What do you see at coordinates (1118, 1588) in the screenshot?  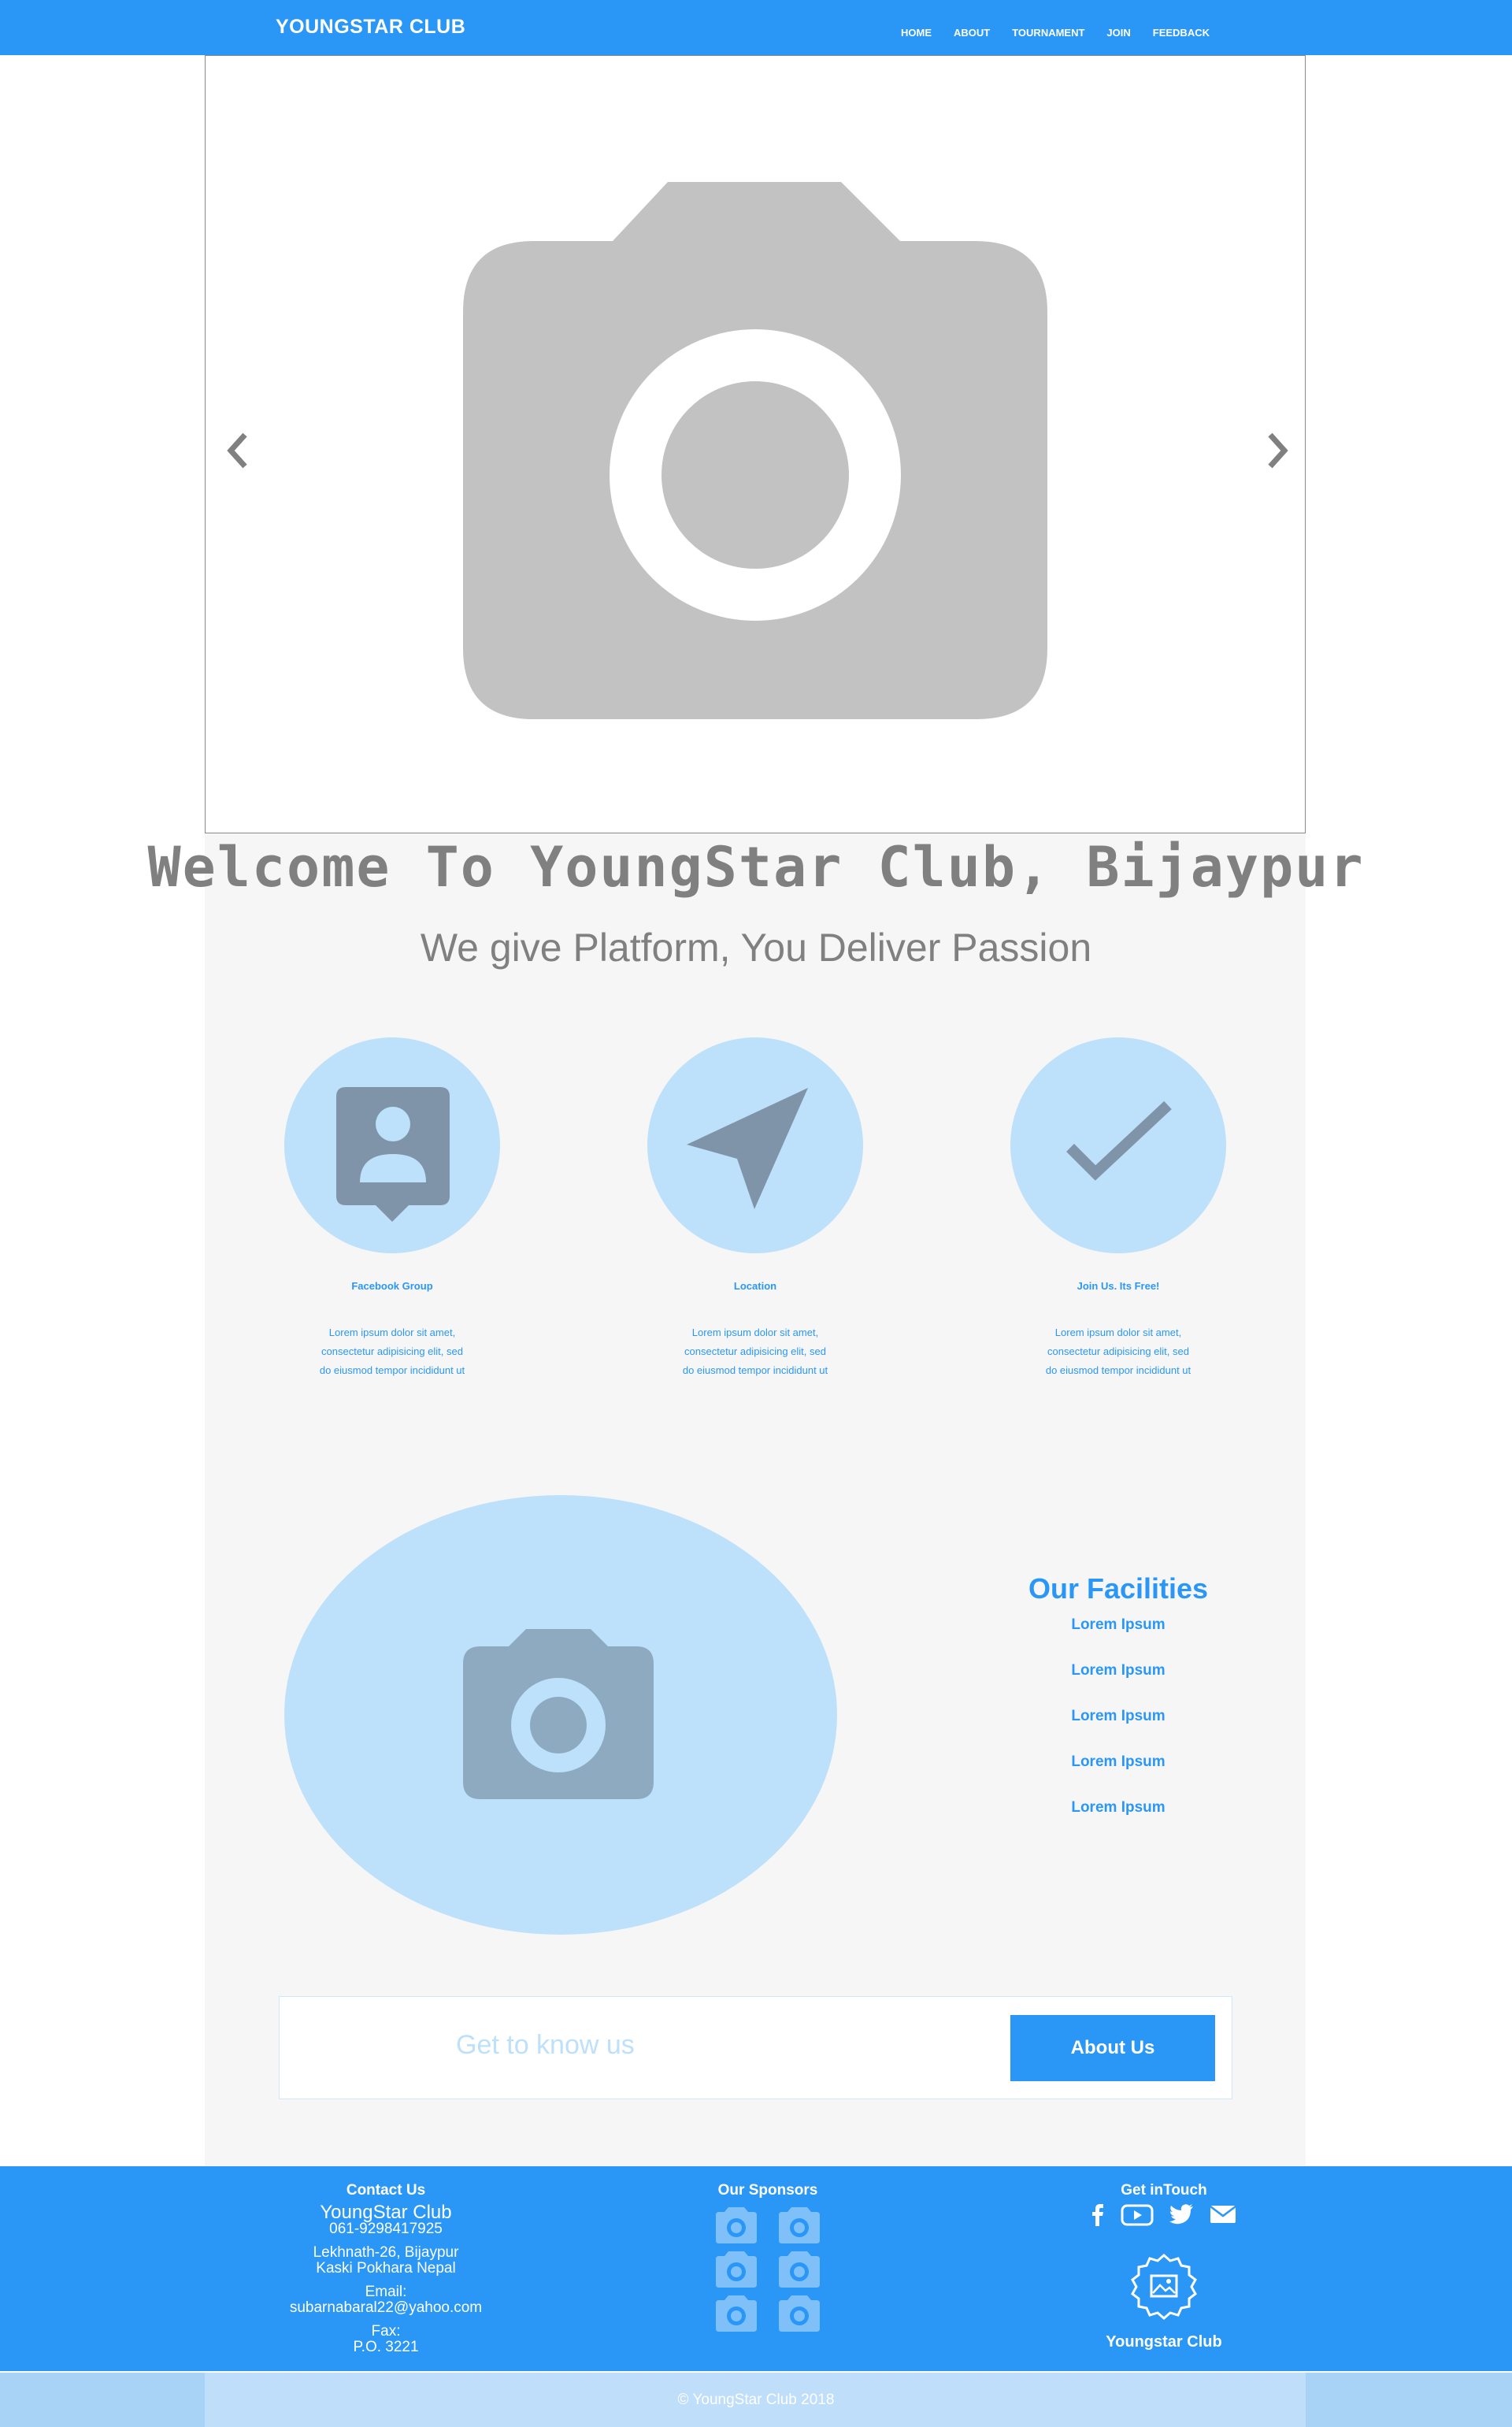 I see `facilities-heading: Our Facilities` at bounding box center [1118, 1588].